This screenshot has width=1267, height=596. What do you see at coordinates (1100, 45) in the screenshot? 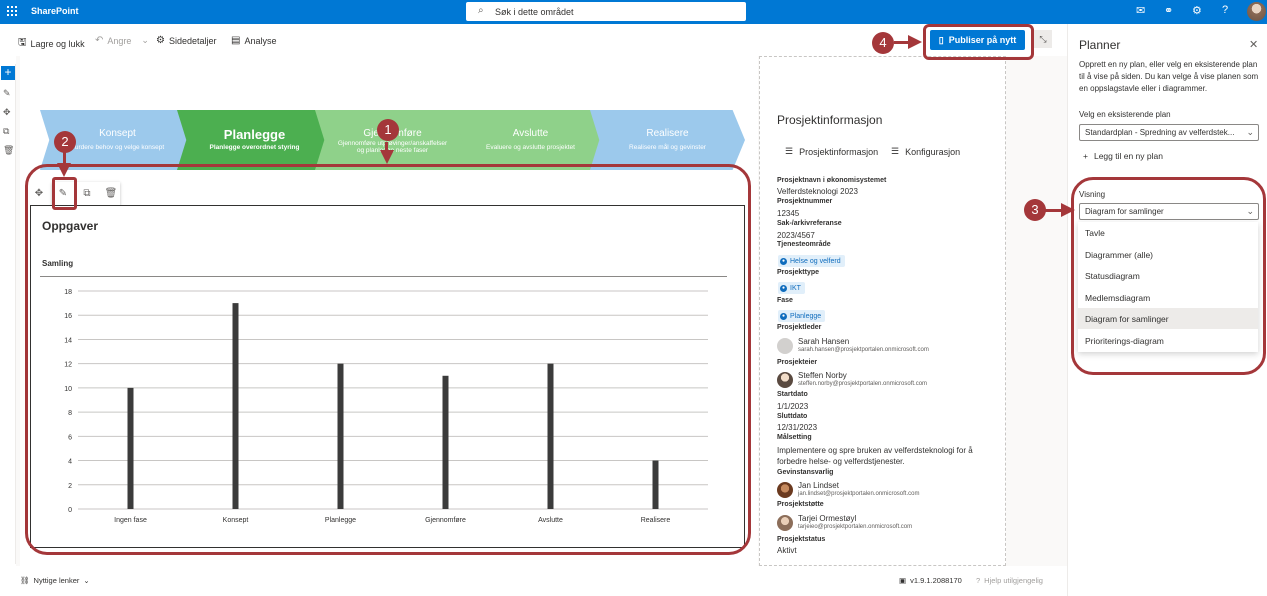
I see `pane-title: Planner` at bounding box center [1100, 45].